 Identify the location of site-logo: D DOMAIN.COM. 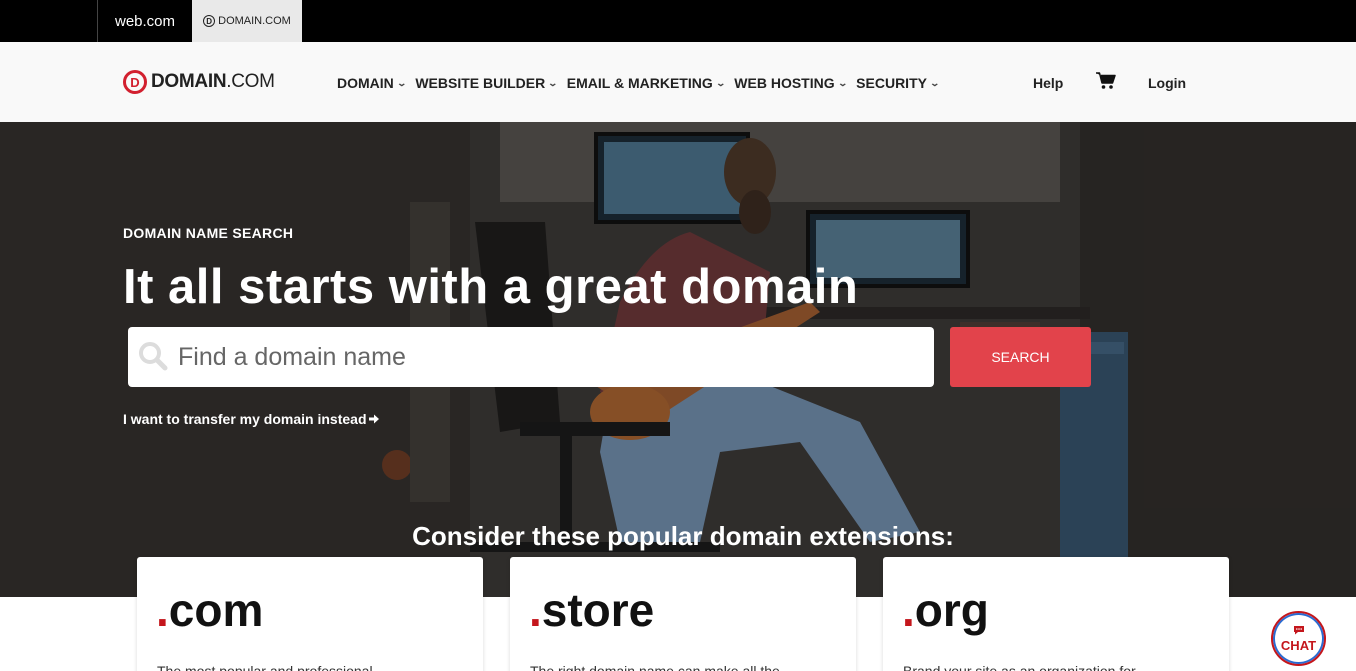
(199, 82).